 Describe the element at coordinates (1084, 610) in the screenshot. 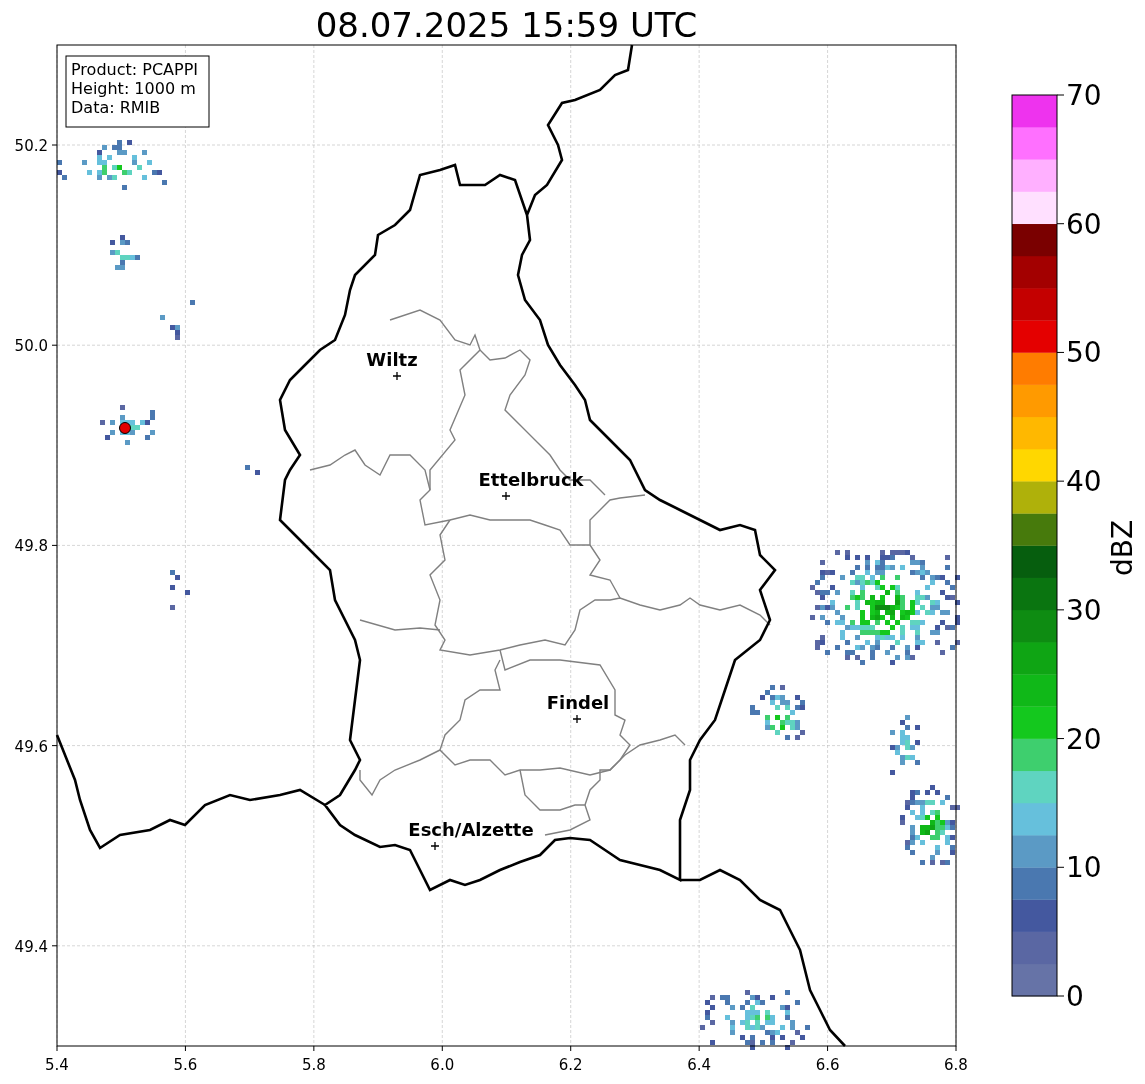

I see `colorbar-tick-label: 30` at that location.